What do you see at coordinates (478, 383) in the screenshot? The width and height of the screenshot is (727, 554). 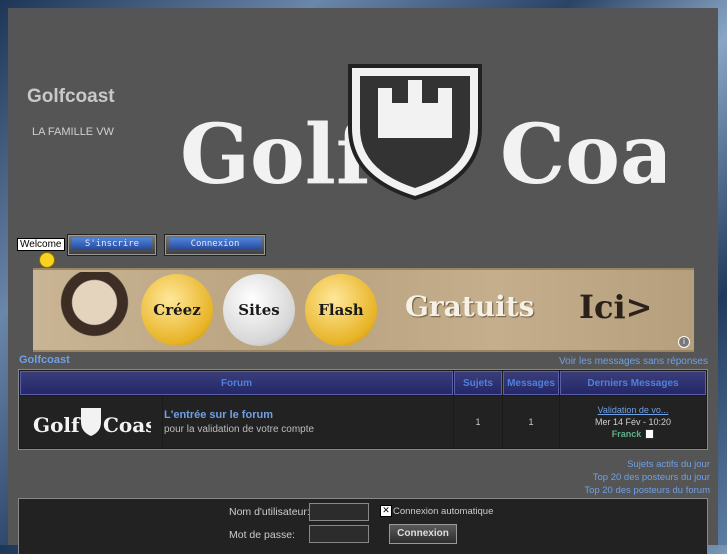 I see `header-topics: Sujets` at bounding box center [478, 383].